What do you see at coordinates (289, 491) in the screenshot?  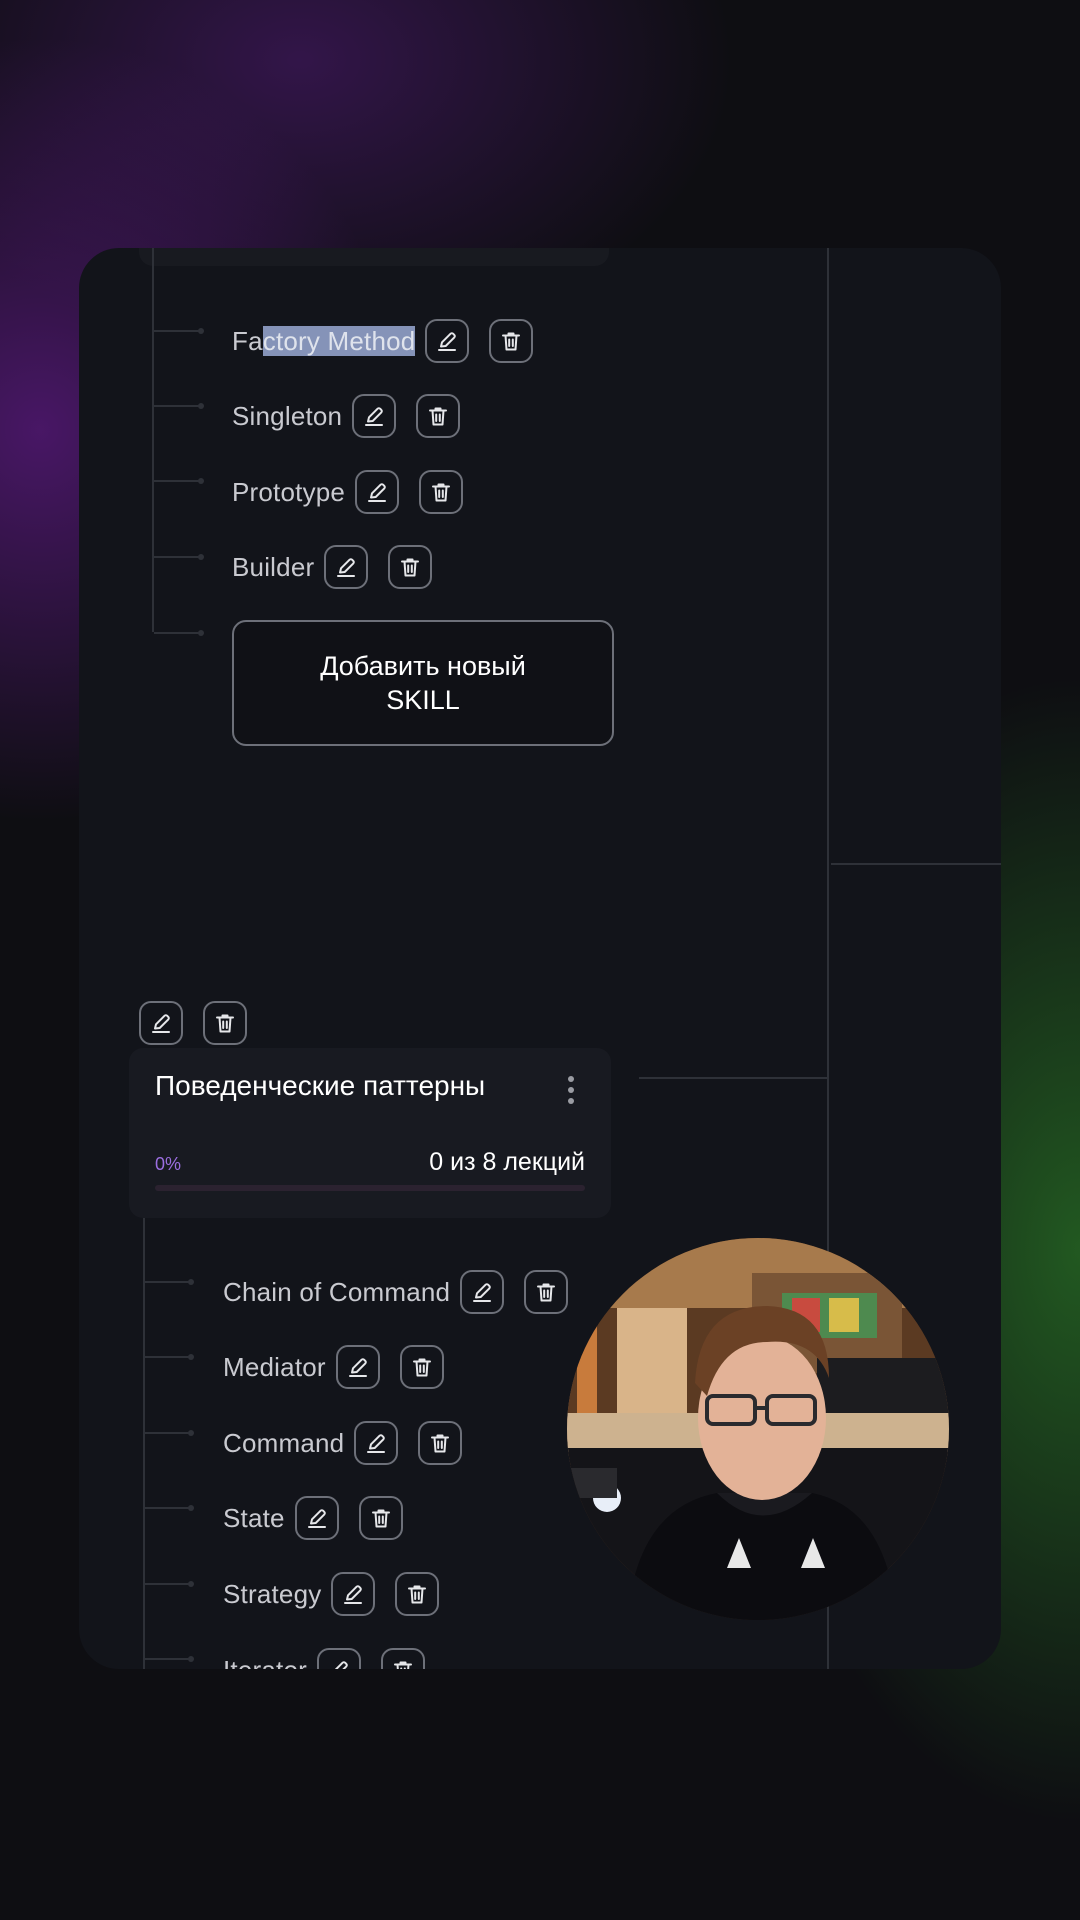 I see `skill-label: Prototype` at bounding box center [289, 491].